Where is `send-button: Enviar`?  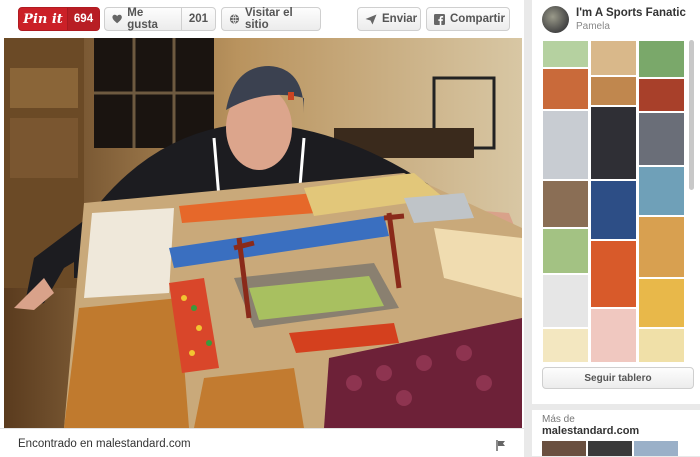 send-button: Enviar is located at coordinates (389, 19).